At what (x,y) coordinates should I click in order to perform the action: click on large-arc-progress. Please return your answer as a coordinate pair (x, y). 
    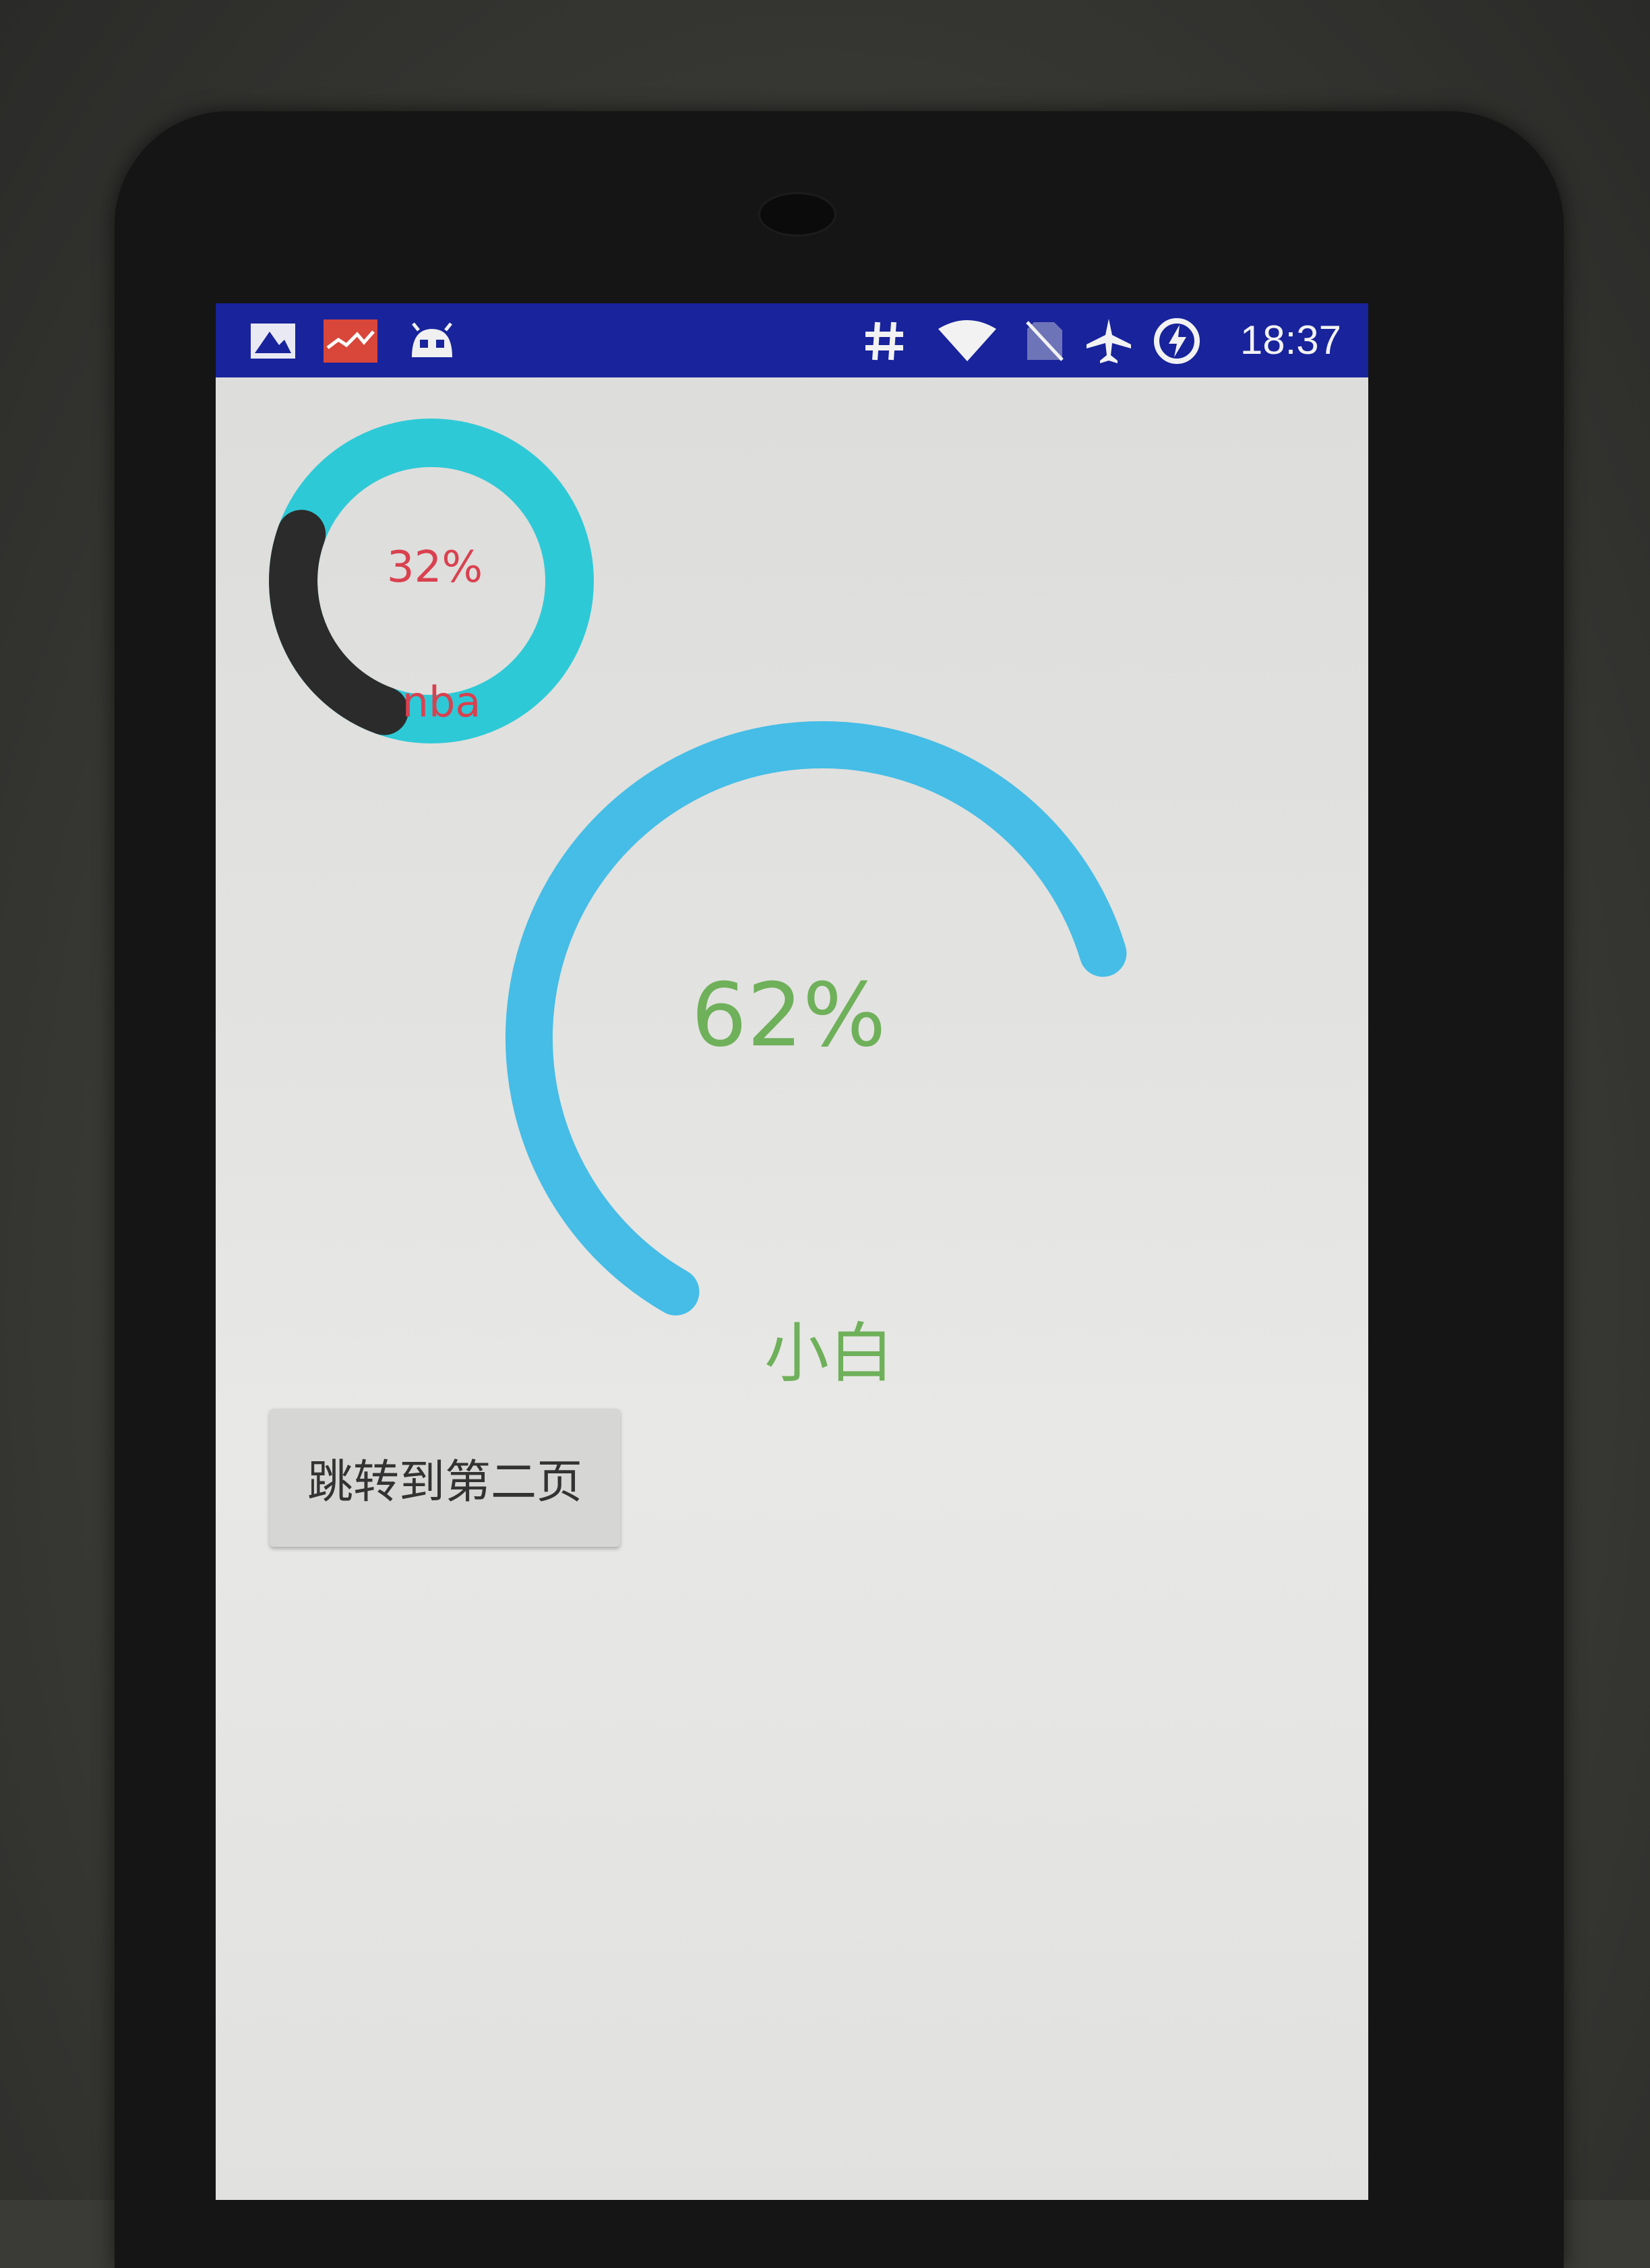
    Looking at the image, I should click on (816, 1018).